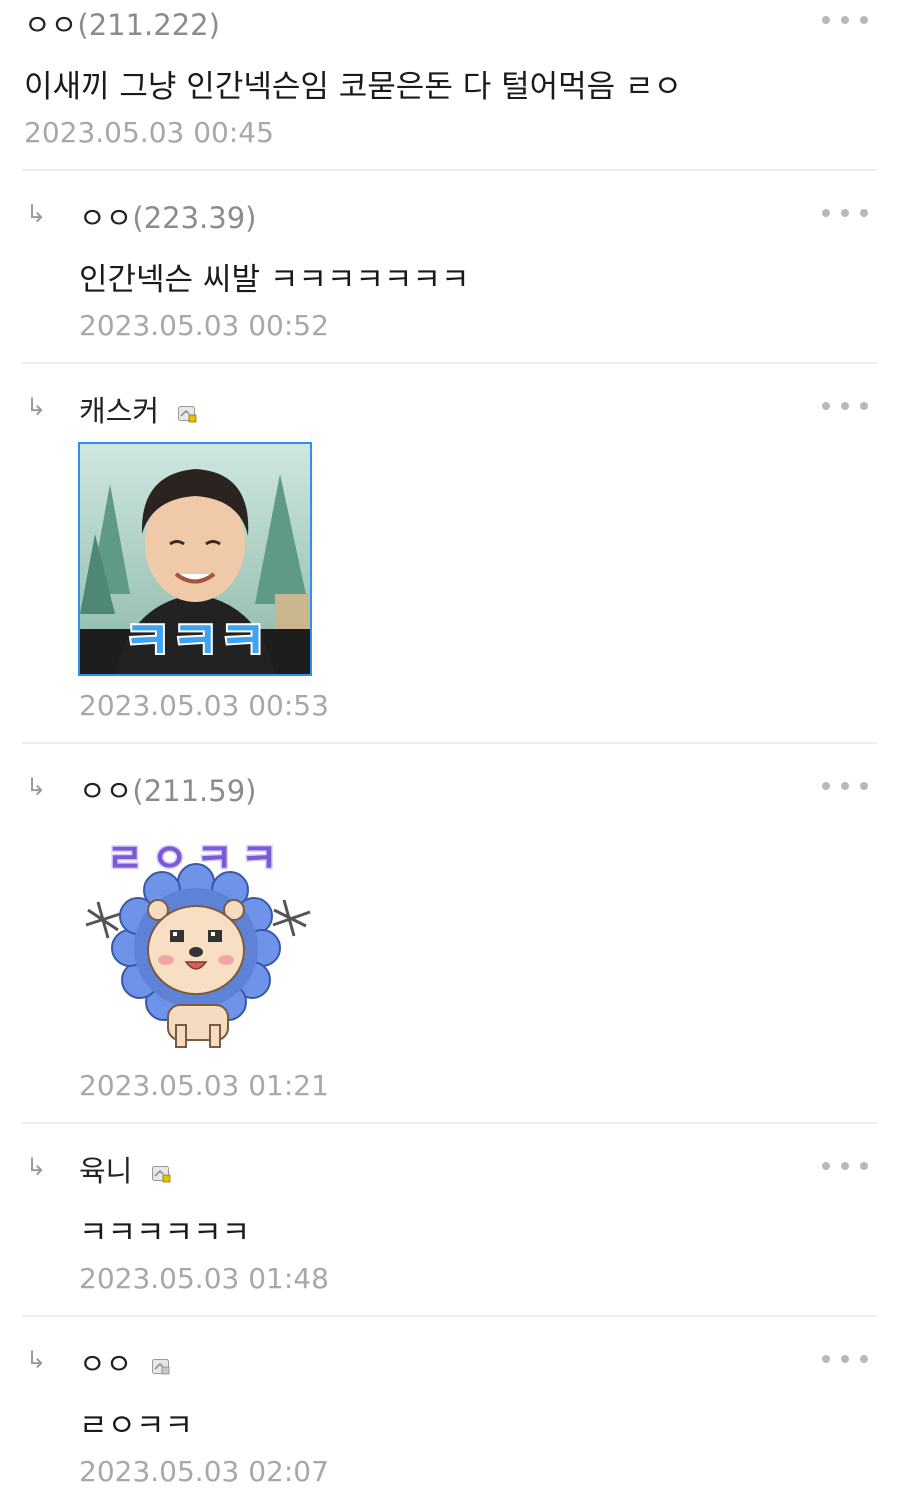  Describe the element at coordinates (204, 705) in the screenshot. I see `comment-date: 2023.05.03 00:53` at that location.